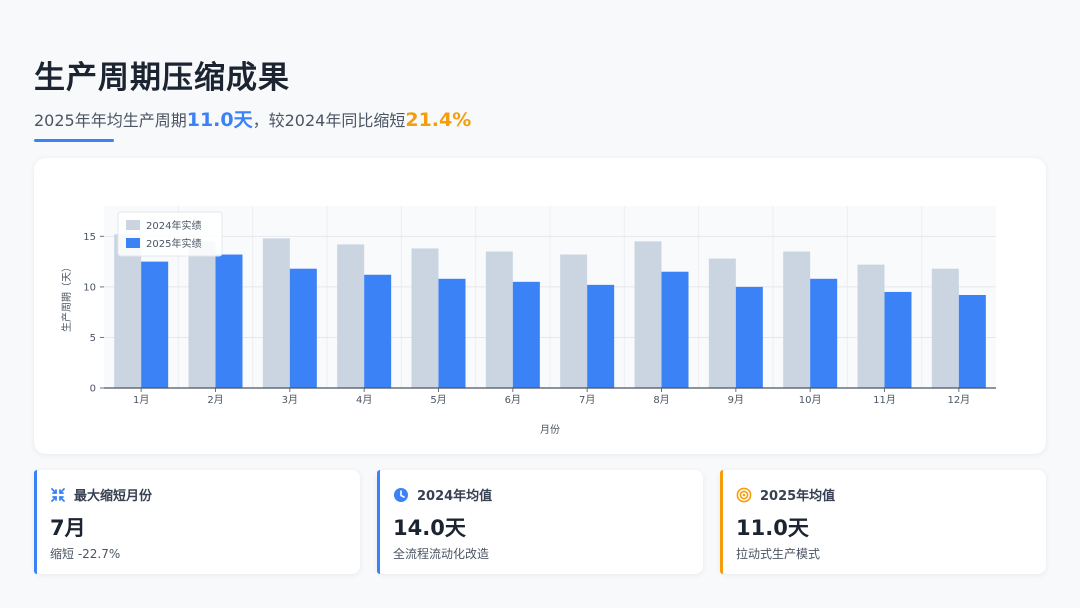 The width and height of the screenshot is (1080, 608). I want to click on x-tick-label: 7月, so click(587, 400).